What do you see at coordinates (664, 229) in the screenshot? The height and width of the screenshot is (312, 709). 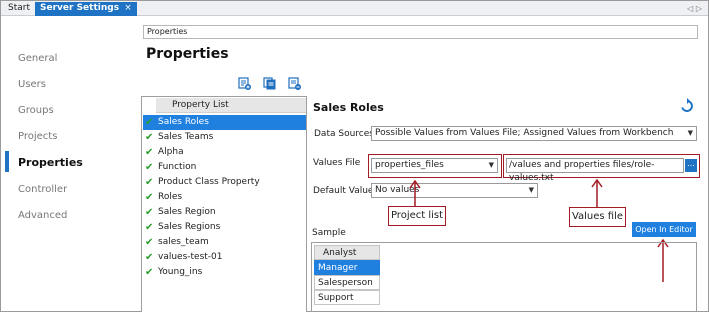 I see `open-in-editor-button: Open In Editor` at bounding box center [664, 229].